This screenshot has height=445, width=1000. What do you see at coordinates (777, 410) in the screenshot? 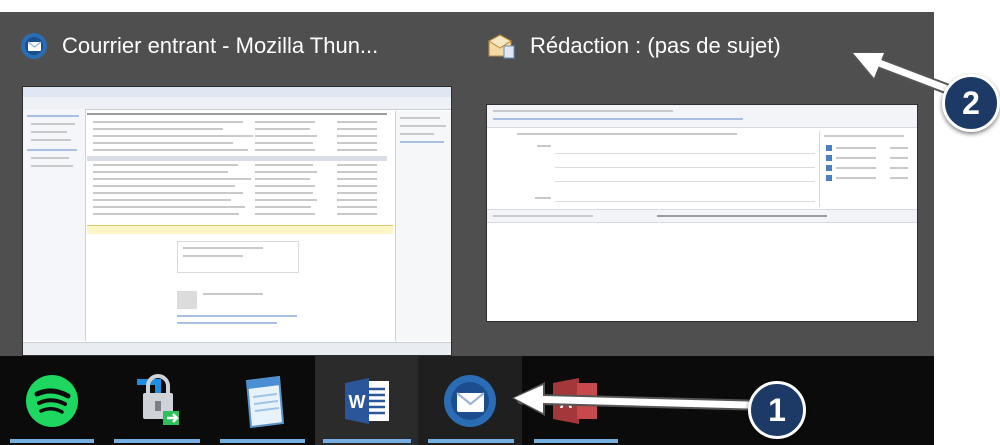
I see `callout-badge-1: 1` at bounding box center [777, 410].